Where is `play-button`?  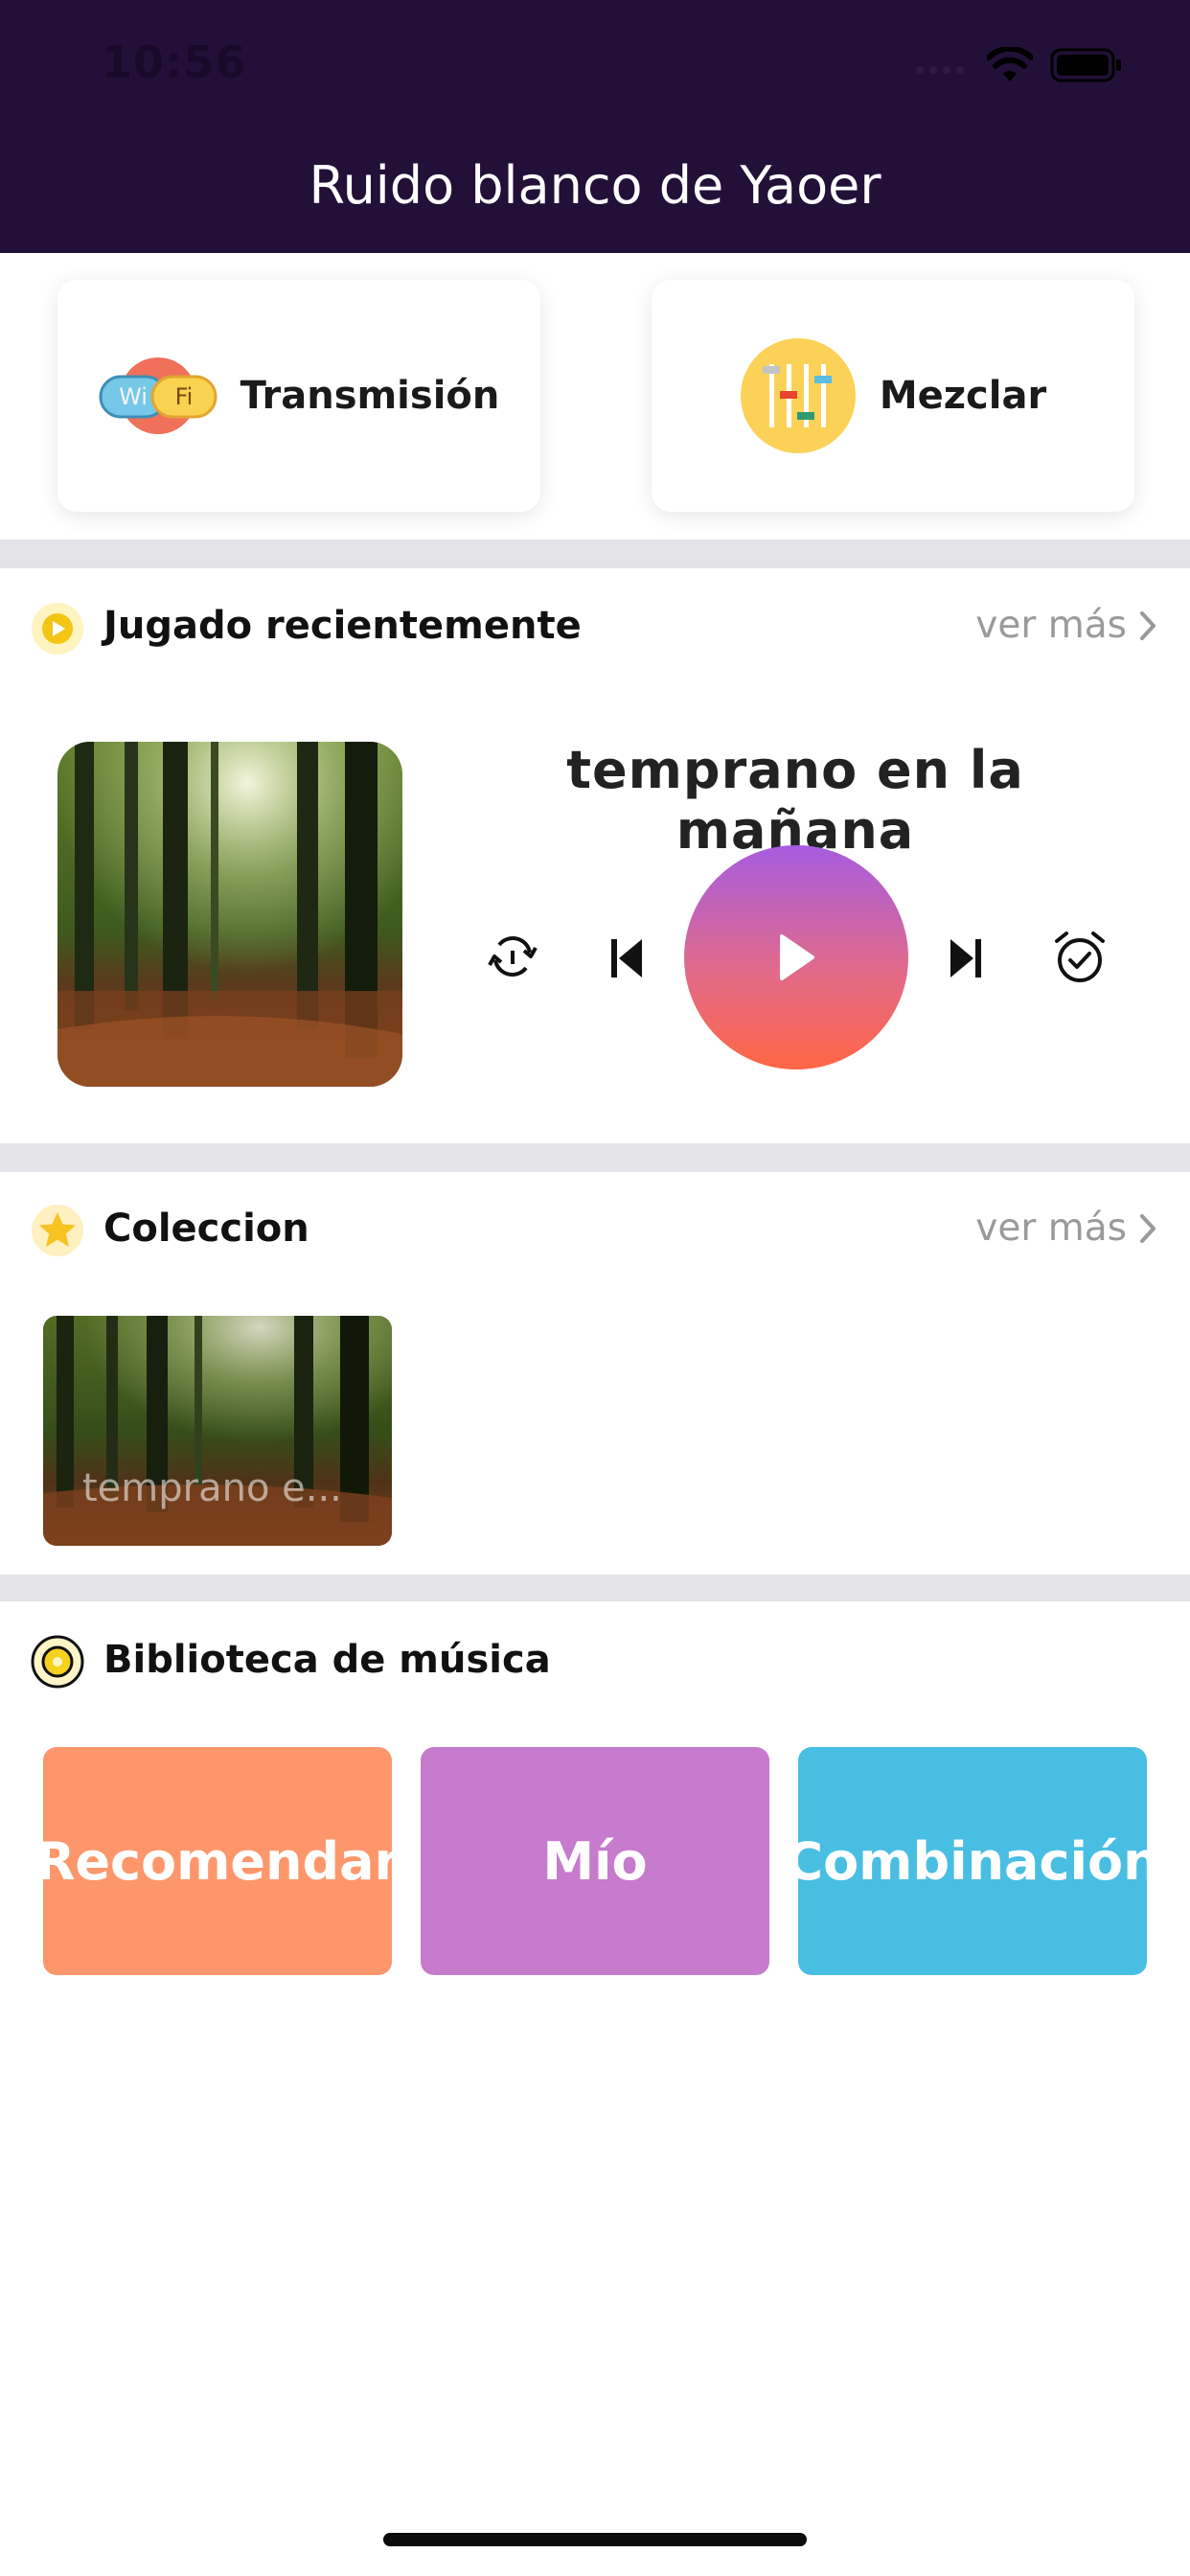
play-button is located at coordinates (796, 957).